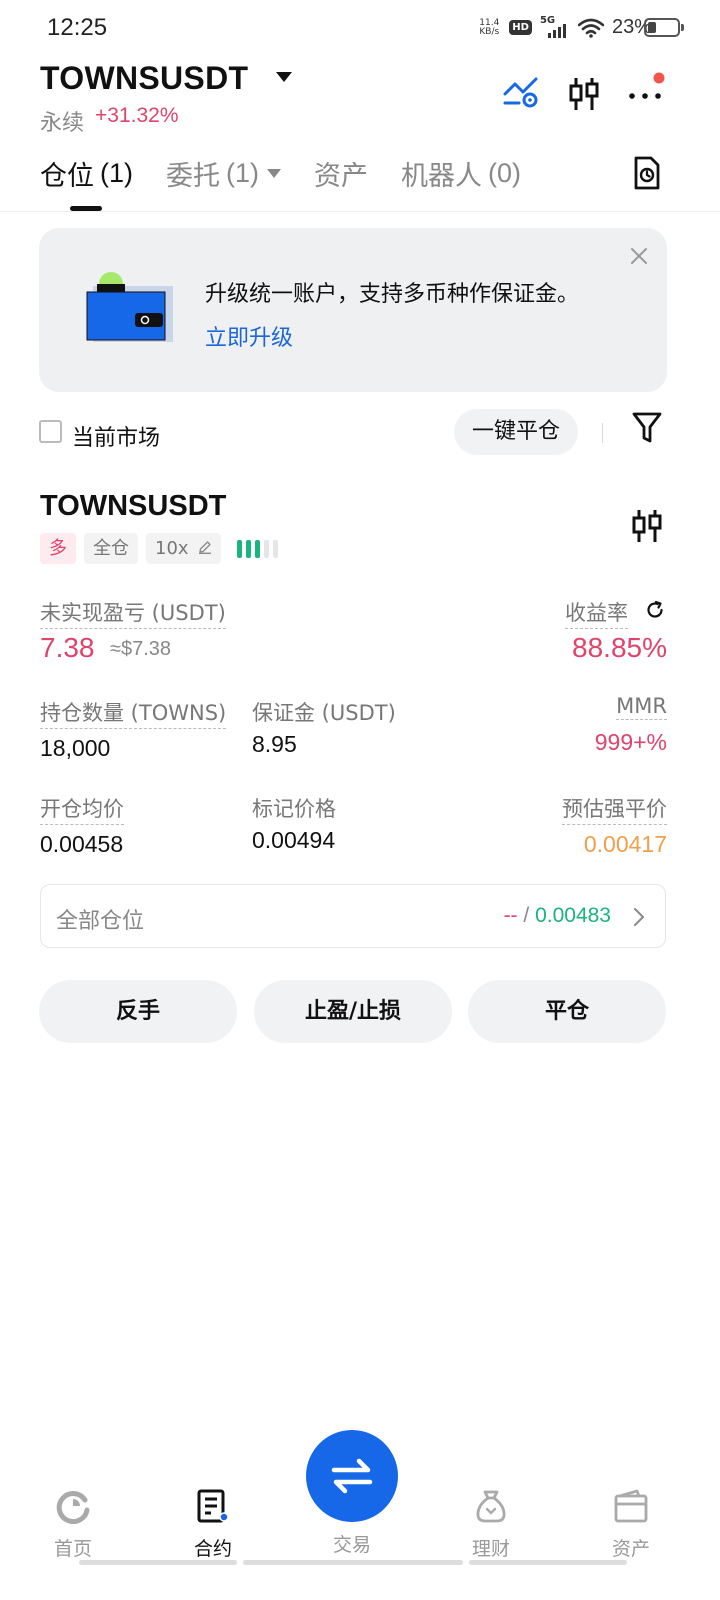 This screenshot has height=1600, width=720. I want to click on margin-label: 保证金 (USDT), so click(324, 713).